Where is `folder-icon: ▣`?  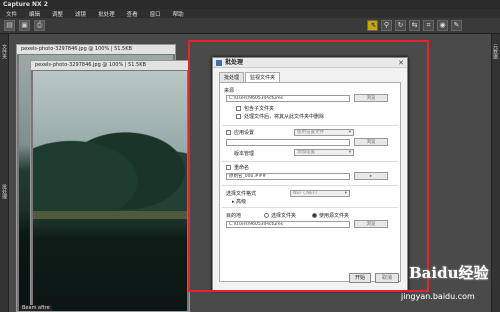 folder-icon: ▣ is located at coordinates (24, 25).